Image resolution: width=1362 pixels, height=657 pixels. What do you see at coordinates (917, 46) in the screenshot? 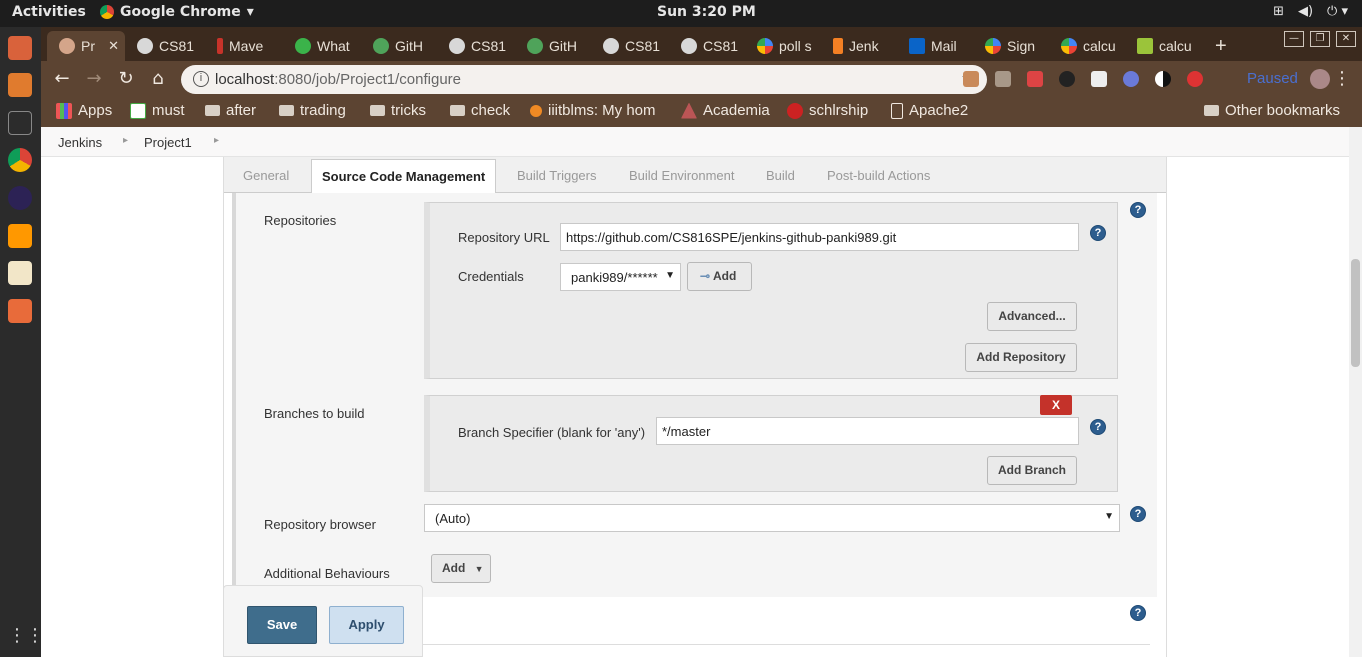
I see `outlook-icon` at bounding box center [917, 46].